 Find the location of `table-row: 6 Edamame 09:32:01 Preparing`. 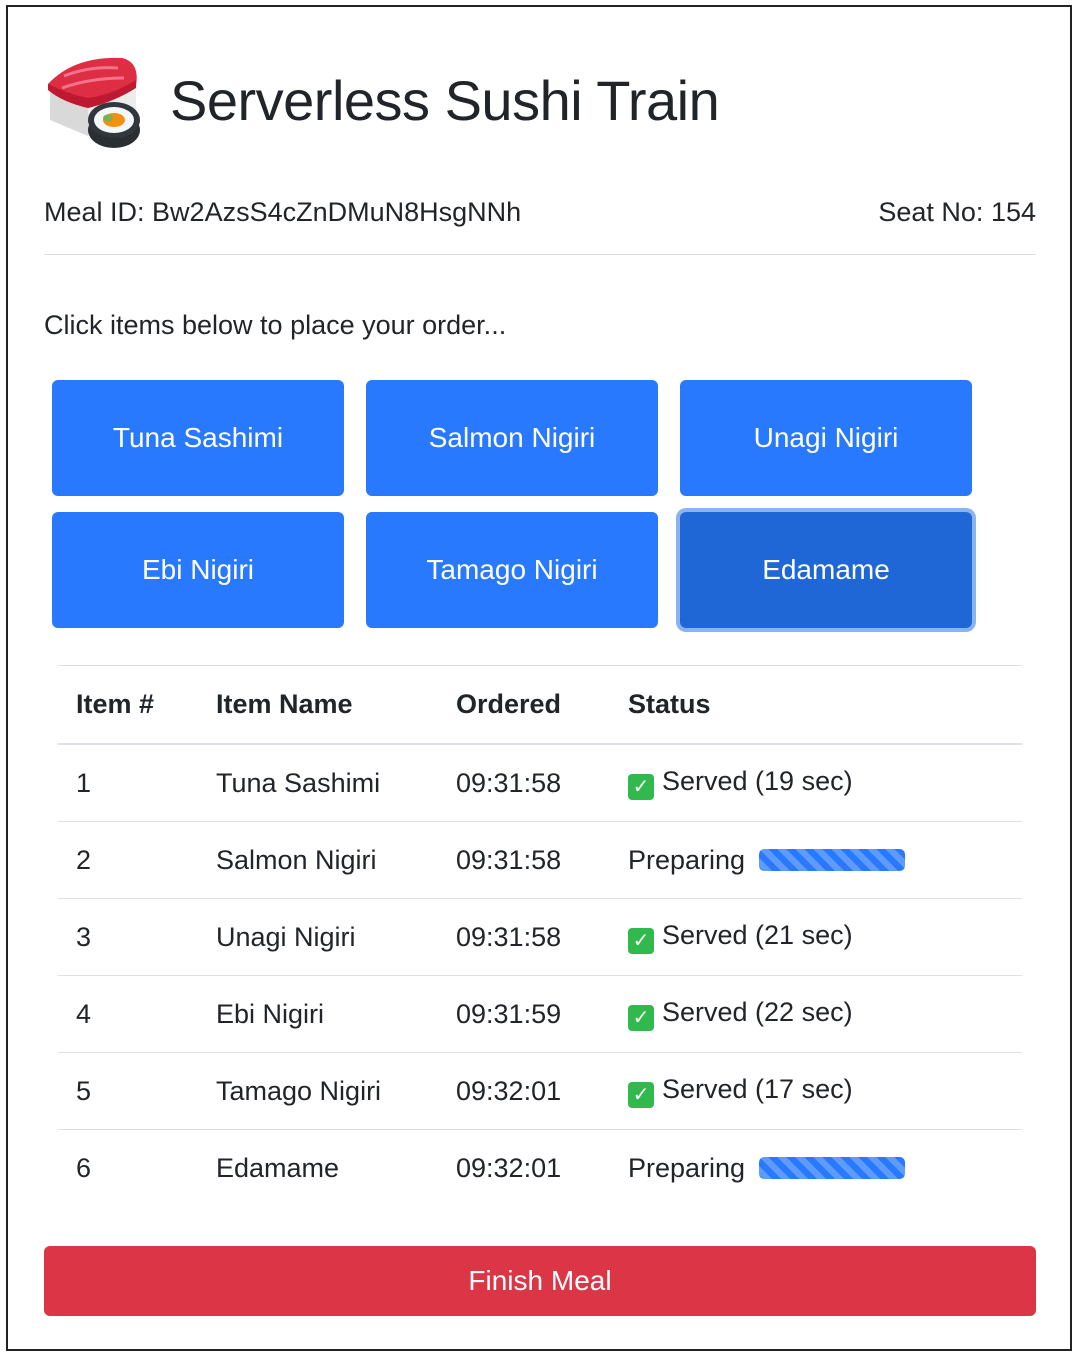

table-row: 6 Edamame 09:32:01 Preparing is located at coordinates (540, 1168).